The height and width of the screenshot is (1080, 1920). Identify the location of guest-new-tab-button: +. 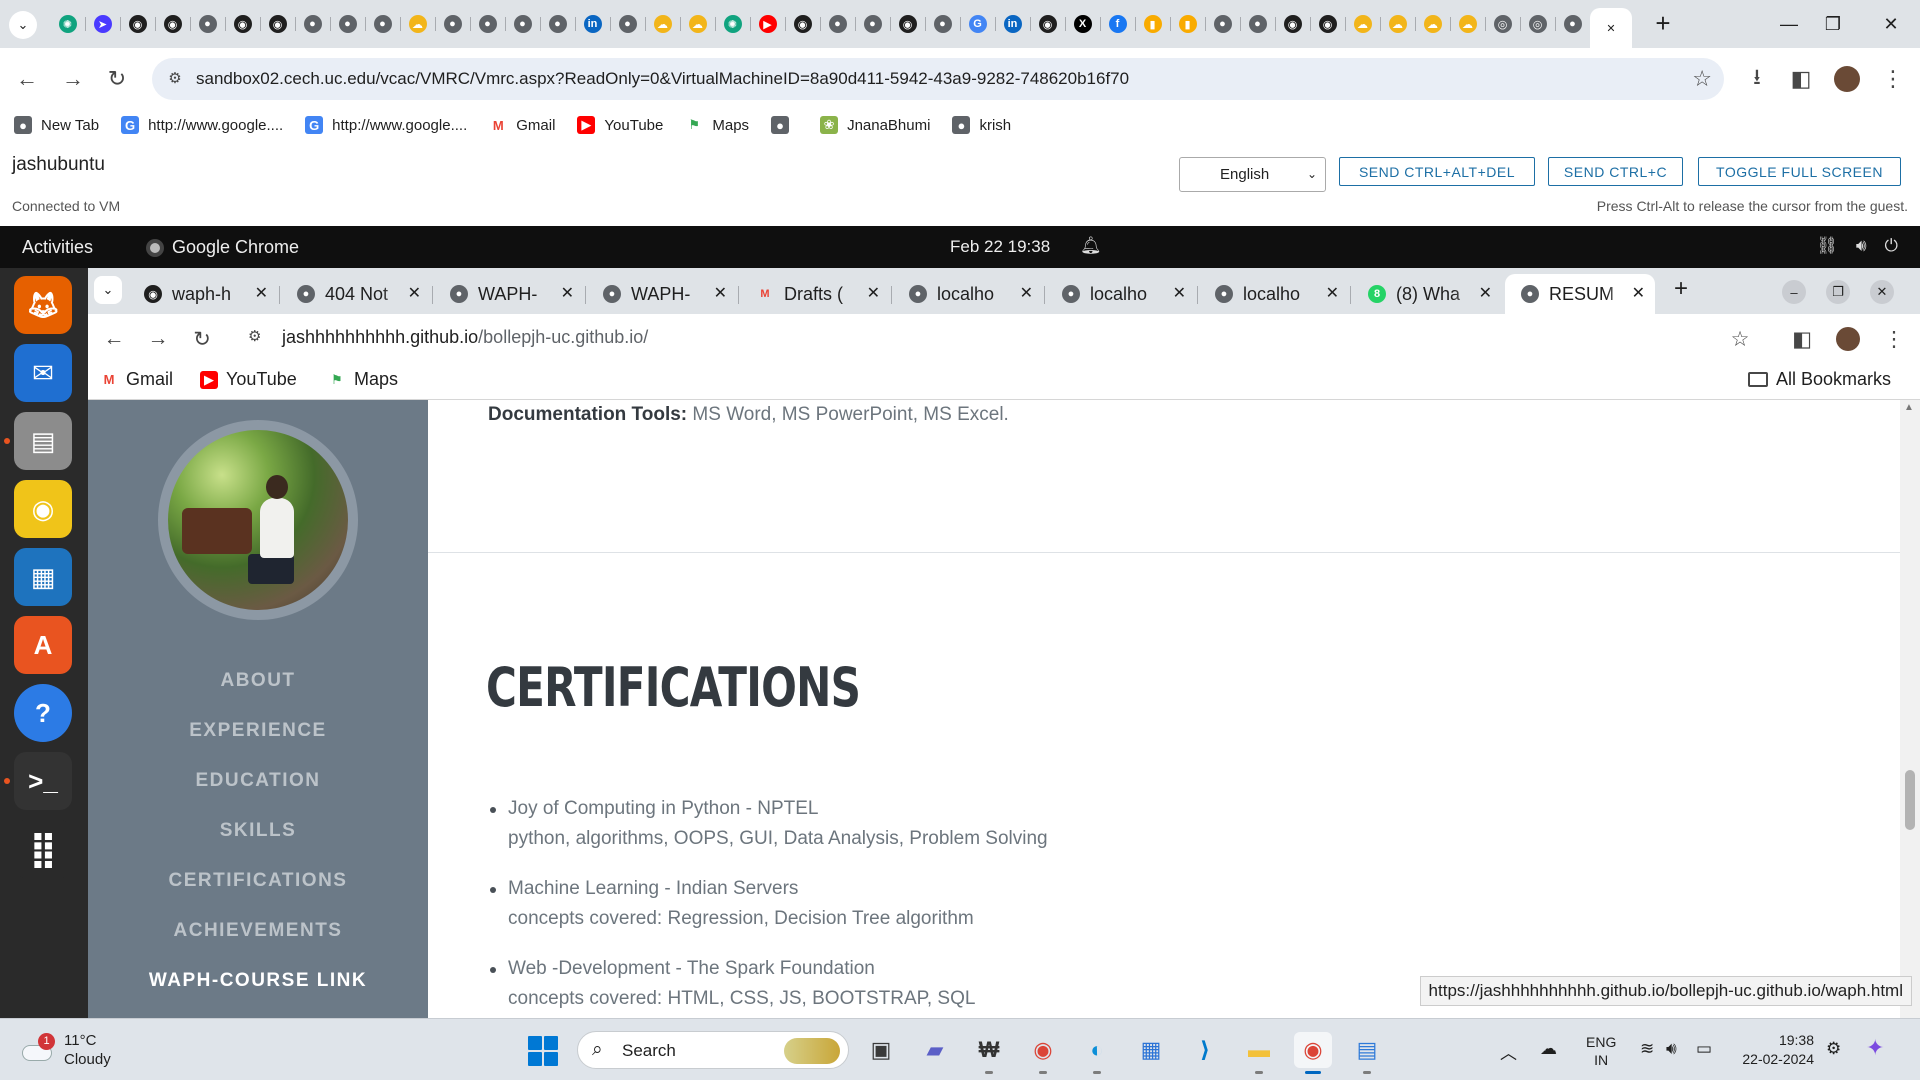
(1681, 289).